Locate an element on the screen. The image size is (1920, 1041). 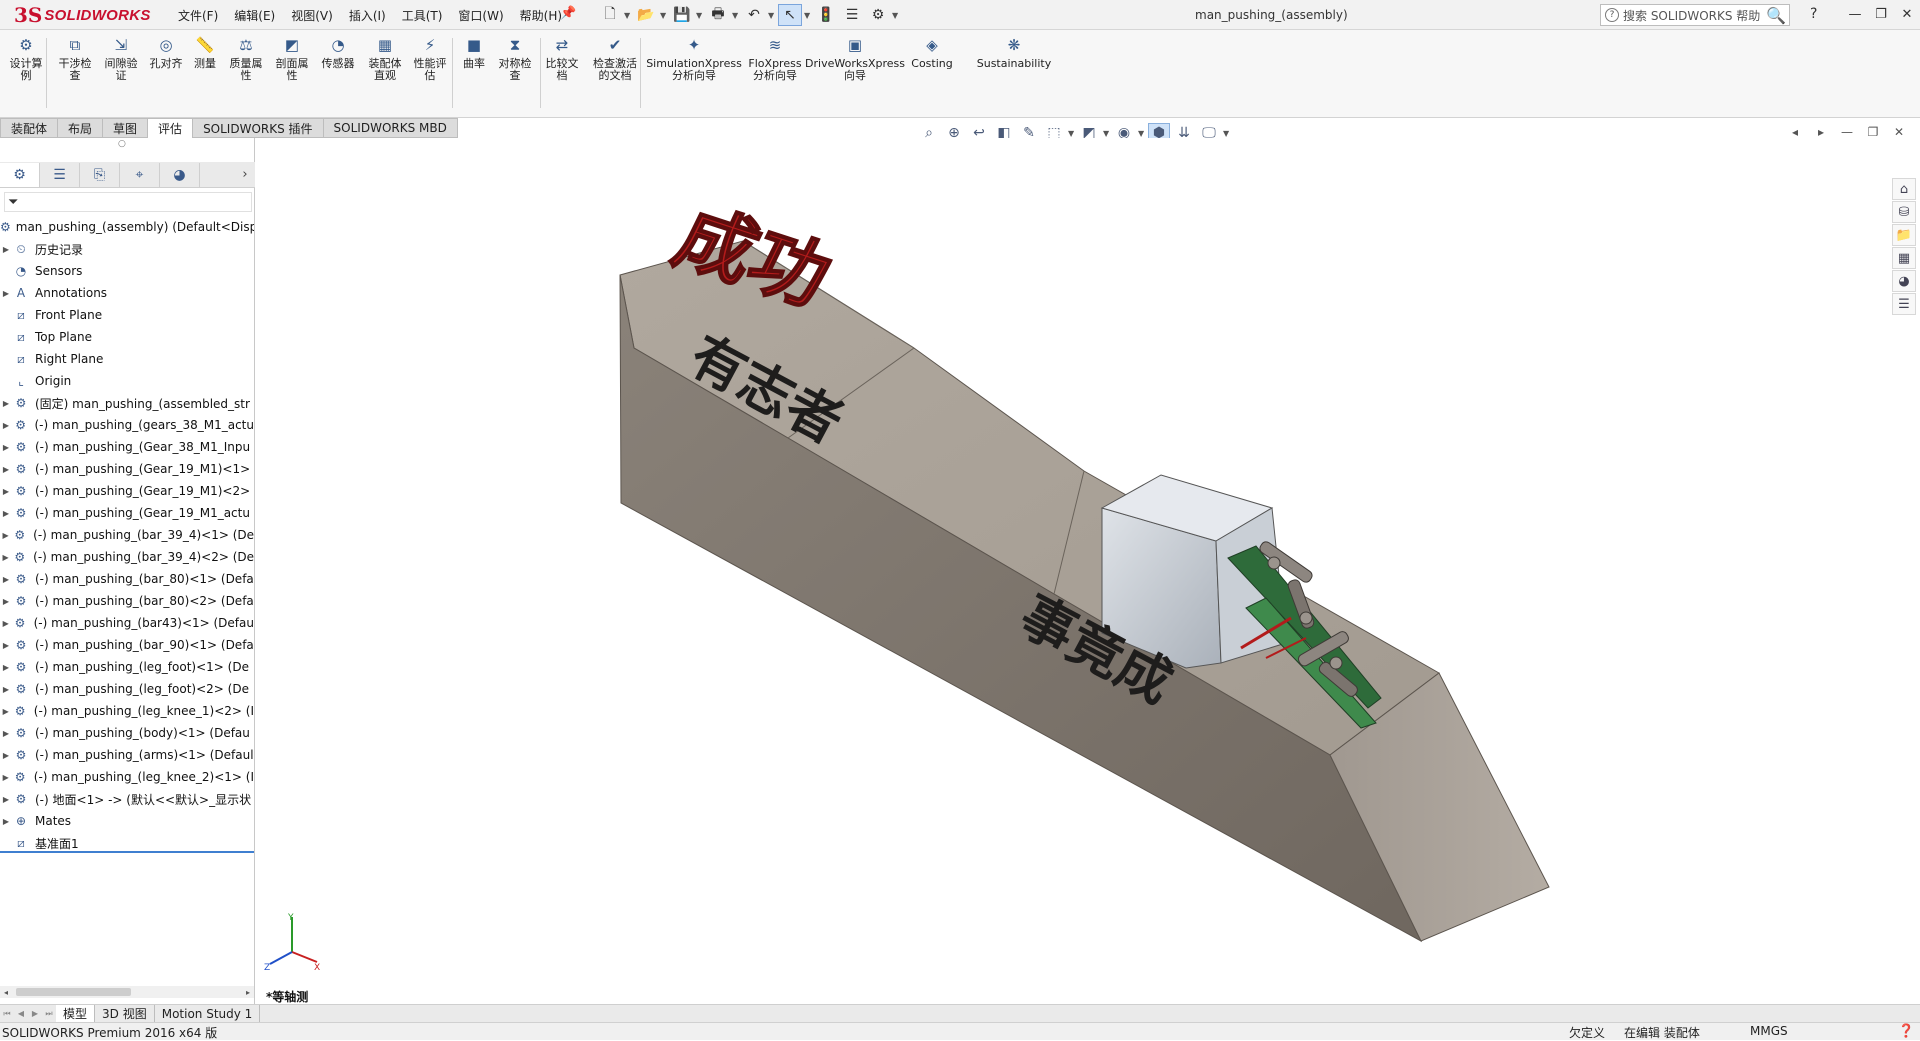
view-palette-icon: ▦ is located at coordinates (1904, 258).